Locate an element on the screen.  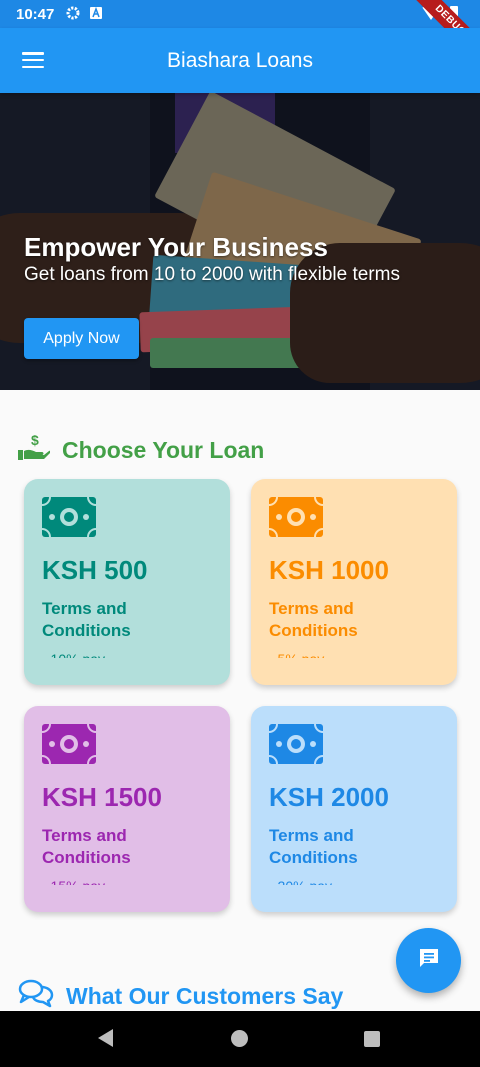
loan-terms-detail: - 20% pay is located at coordinates (354, 881).